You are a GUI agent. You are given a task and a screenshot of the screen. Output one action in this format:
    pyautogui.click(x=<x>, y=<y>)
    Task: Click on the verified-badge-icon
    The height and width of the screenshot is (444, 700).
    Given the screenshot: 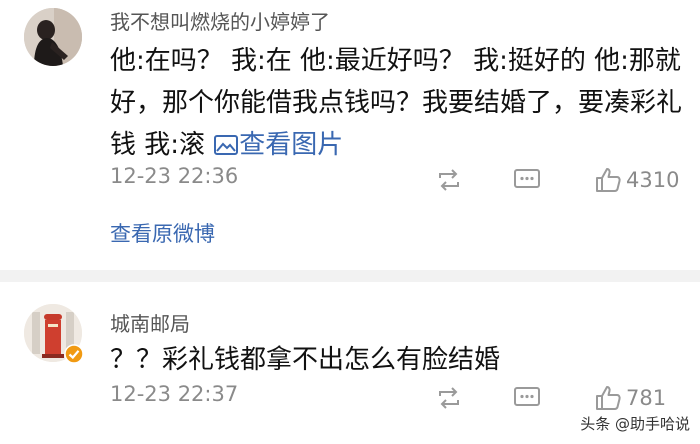 What is the action you would take?
    pyautogui.click(x=74, y=354)
    